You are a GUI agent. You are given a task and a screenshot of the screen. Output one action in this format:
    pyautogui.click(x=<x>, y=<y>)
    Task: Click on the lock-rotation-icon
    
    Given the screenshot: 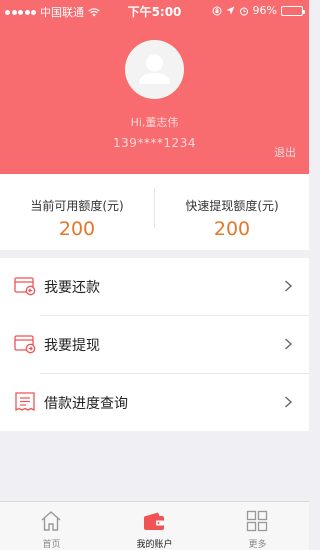 What is the action you would take?
    pyautogui.click(x=217, y=10)
    